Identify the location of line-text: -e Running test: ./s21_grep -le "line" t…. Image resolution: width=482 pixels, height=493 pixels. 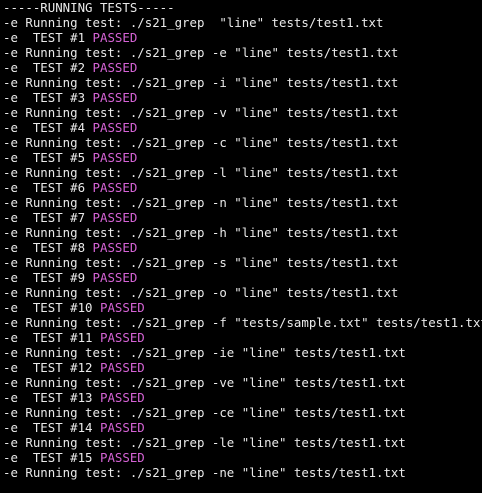
(204, 442).